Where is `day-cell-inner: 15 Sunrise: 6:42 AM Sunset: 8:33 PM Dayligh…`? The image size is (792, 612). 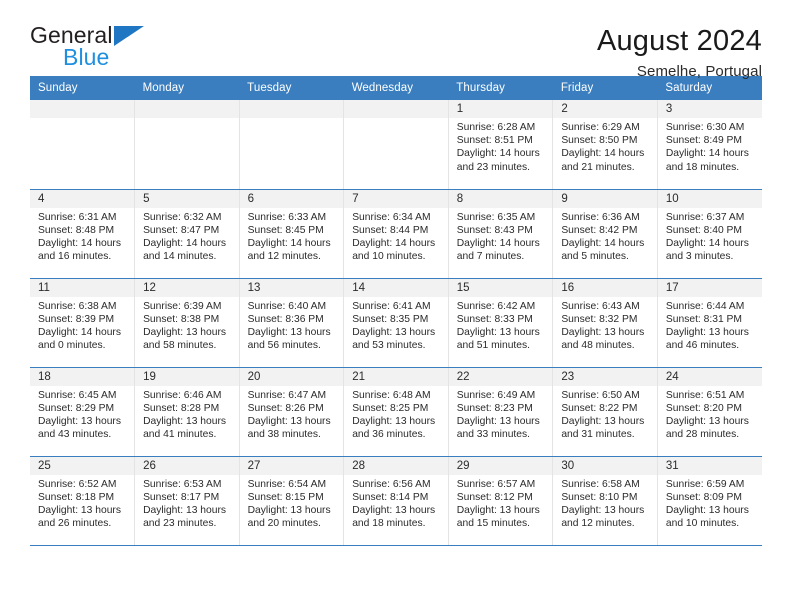 day-cell-inner: 15 Sunrise: 6:42 AM Sunset: 8:33 PM Dayligh… is located at coordinates (500, 322).